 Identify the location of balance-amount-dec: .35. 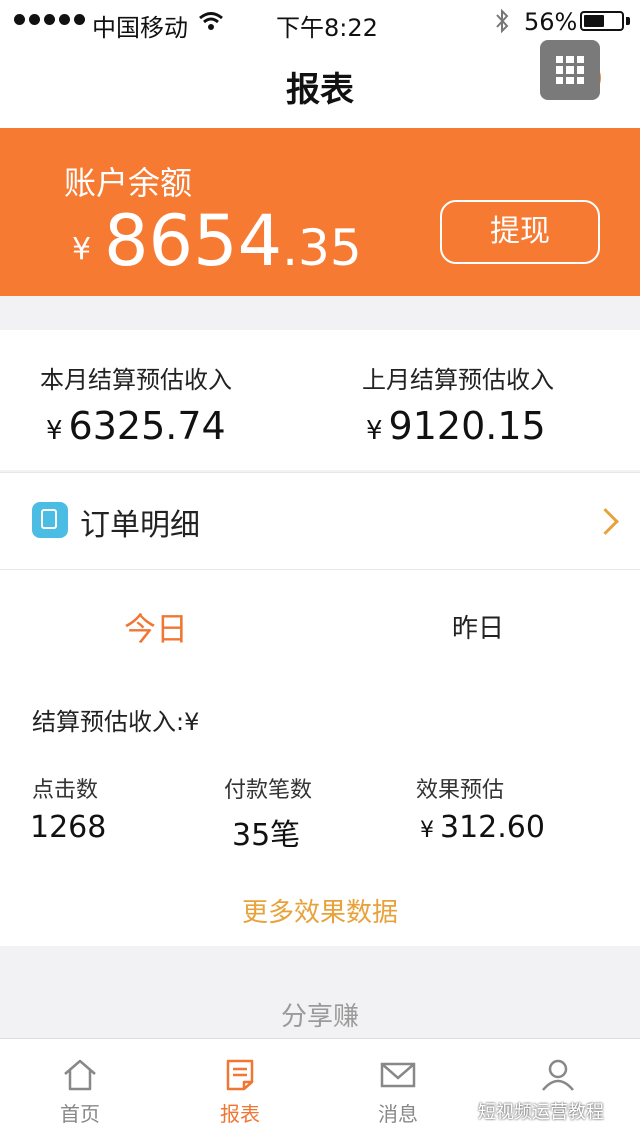
(322, 248).